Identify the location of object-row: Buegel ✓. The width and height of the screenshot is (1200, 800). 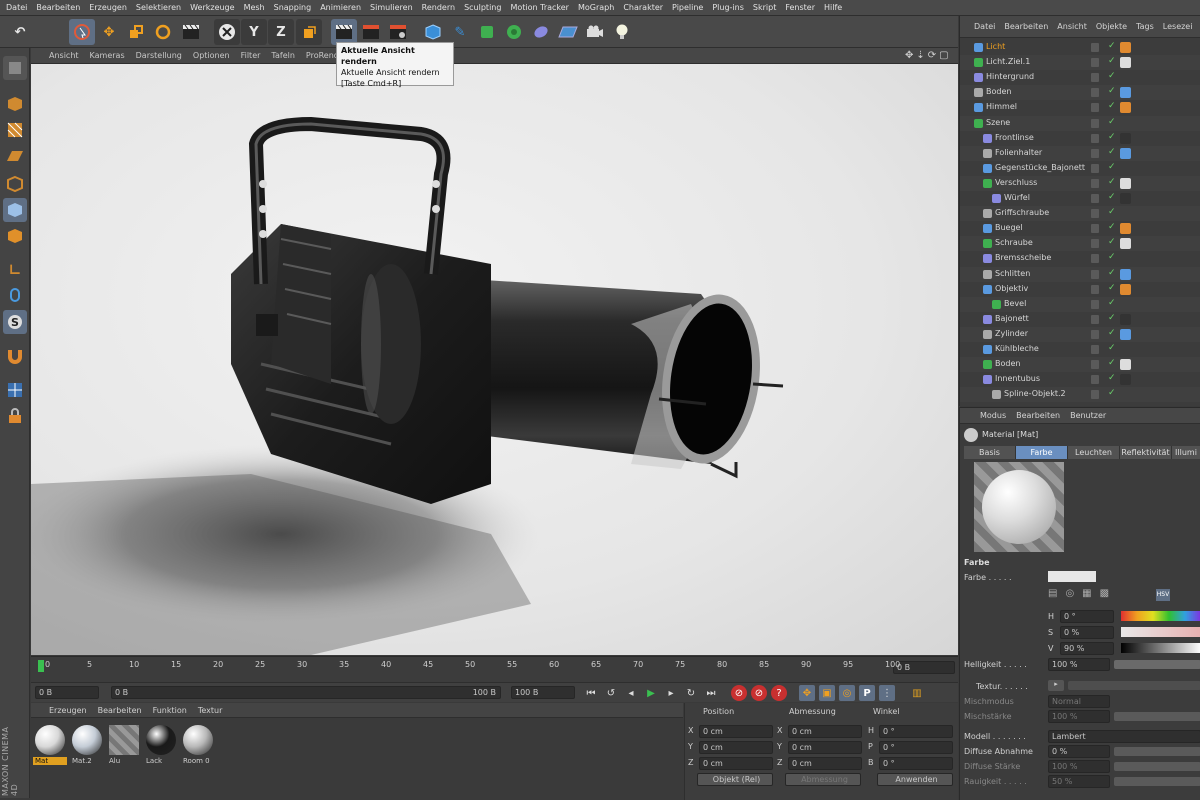
(1080, 228).